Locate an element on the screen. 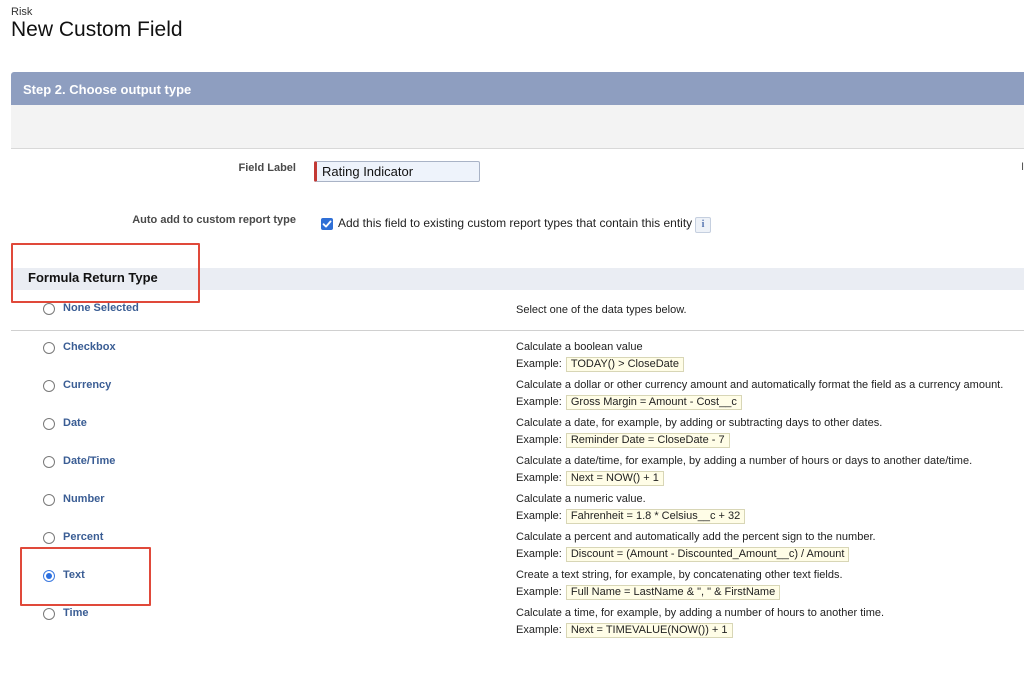 Image resolution: width=1024 pixels, height=673 pixels. auto-add-label: Auto add to custom report type is located at coordinates (214, 220).